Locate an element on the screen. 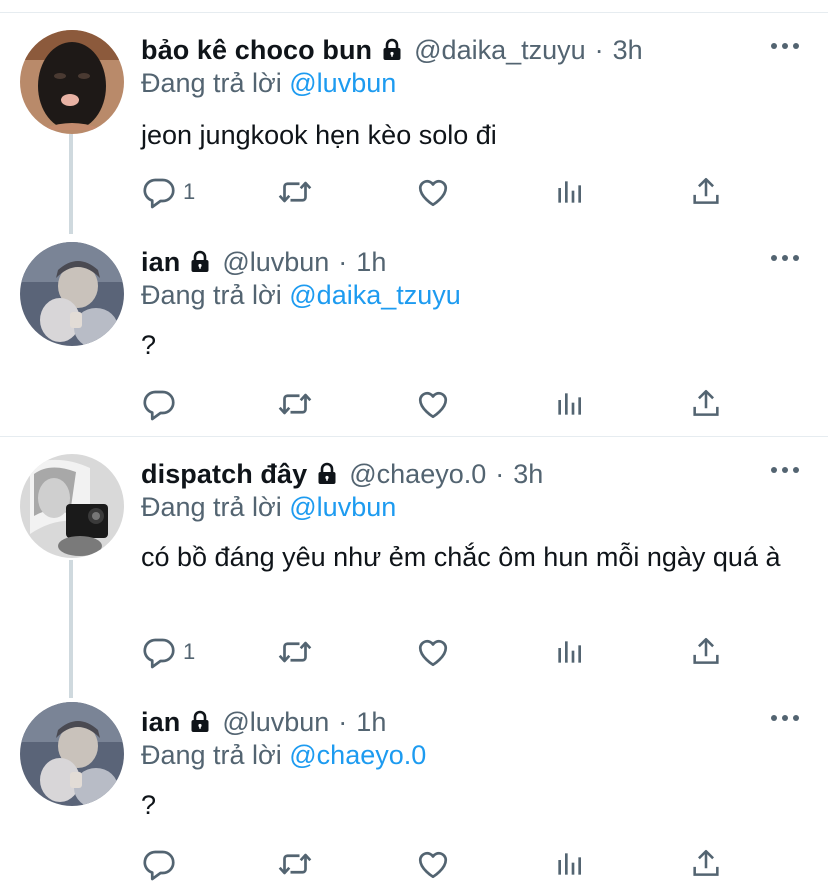 The height and width of the screenshot is (896, 828). mention-link: @daika_tzuyu is located at coordinates (375, 295).